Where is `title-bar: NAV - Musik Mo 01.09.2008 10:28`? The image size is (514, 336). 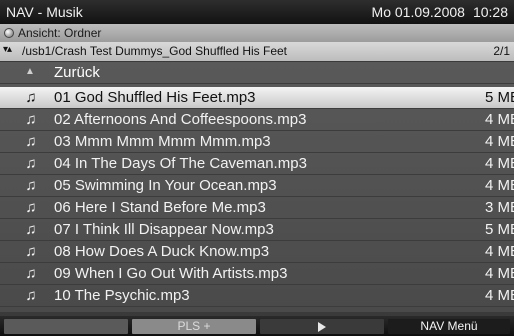
title-bar: NAV - Musik Mo 01.09.2008 10:28 is located at coordinates (257, 12).